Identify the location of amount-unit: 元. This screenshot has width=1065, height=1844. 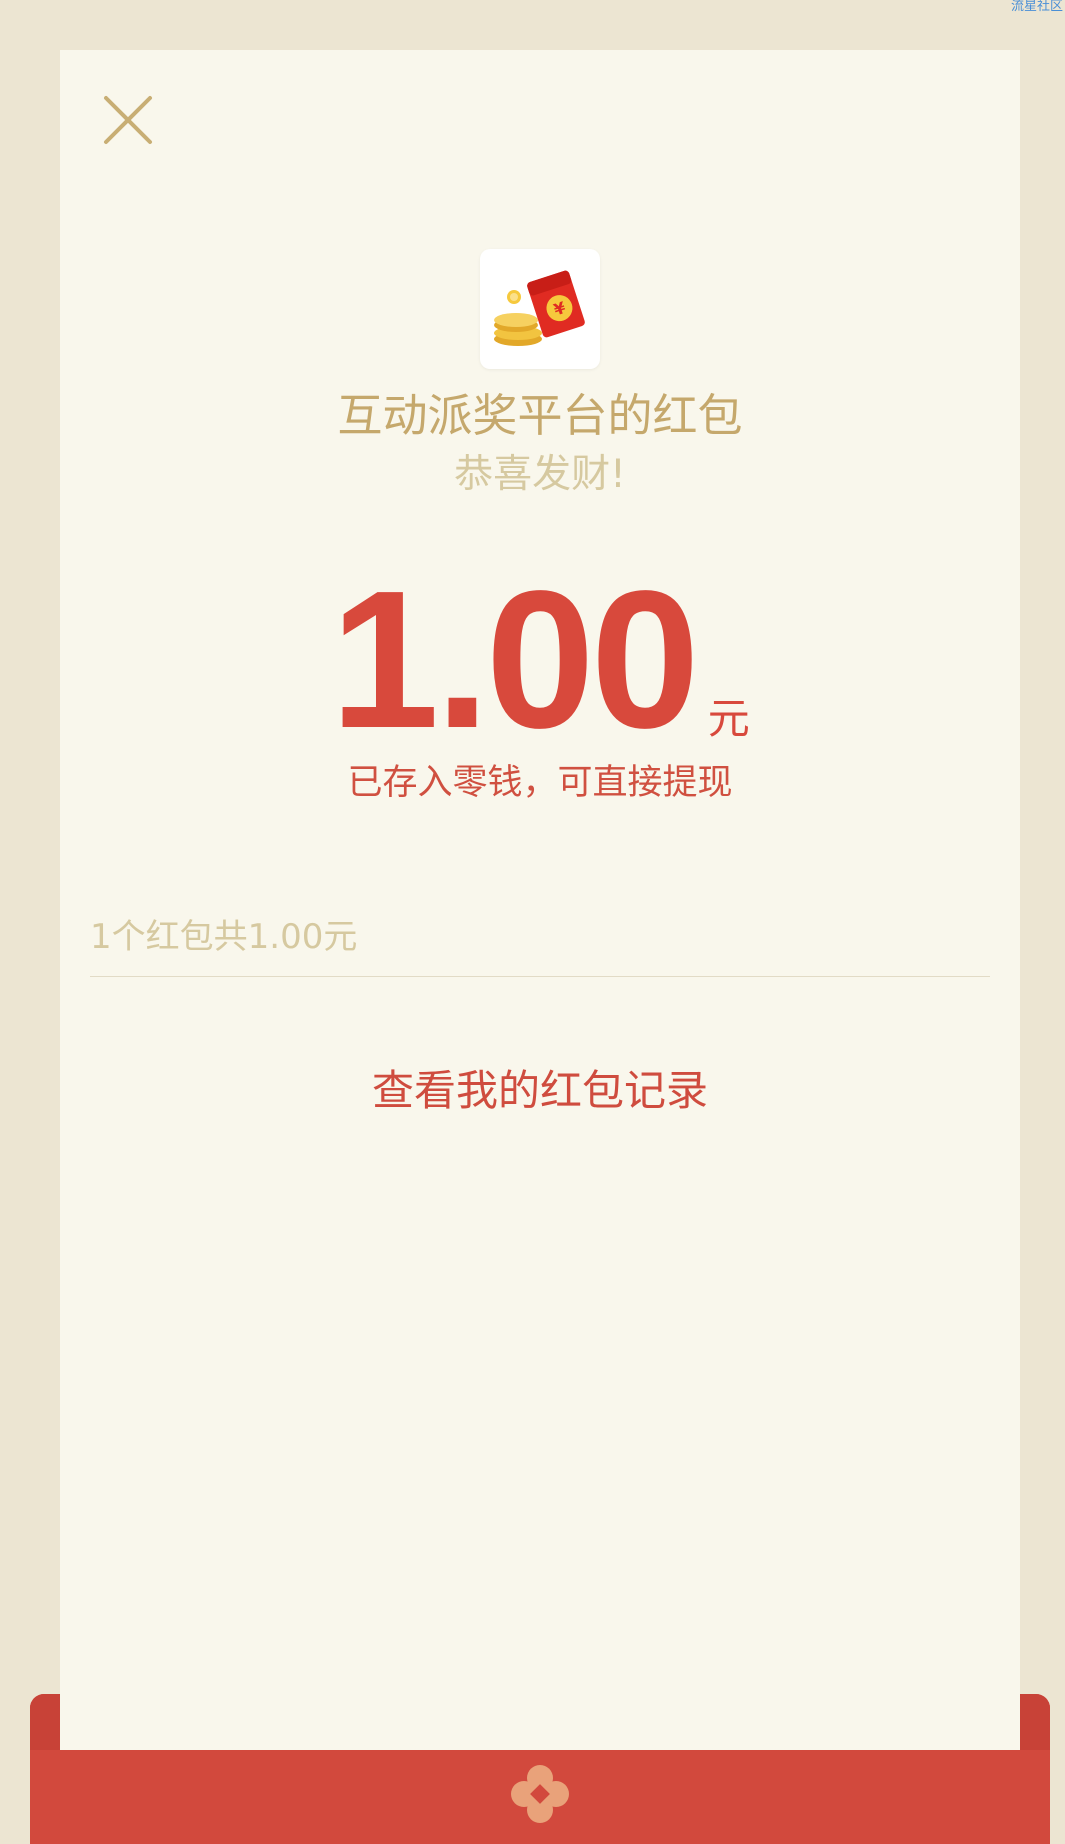
(728, 718).